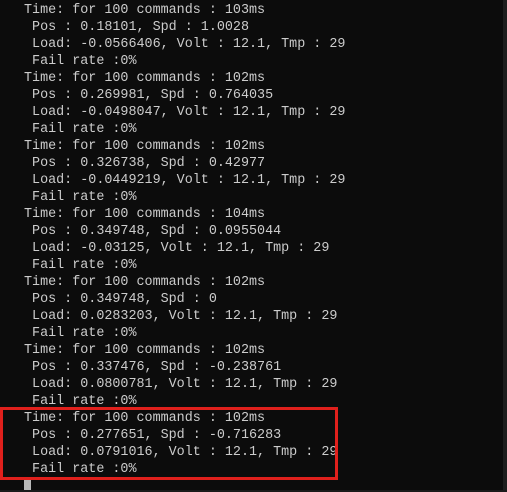 Image resolution: width=507 pixels, height=492 pixels. What do you see at coordinates (181, 384) in the screenshot?
I see `terminal-line: Load: 0.0800781, Volt : 12.1, Tmp : 29` at bounding box center [181, 384].